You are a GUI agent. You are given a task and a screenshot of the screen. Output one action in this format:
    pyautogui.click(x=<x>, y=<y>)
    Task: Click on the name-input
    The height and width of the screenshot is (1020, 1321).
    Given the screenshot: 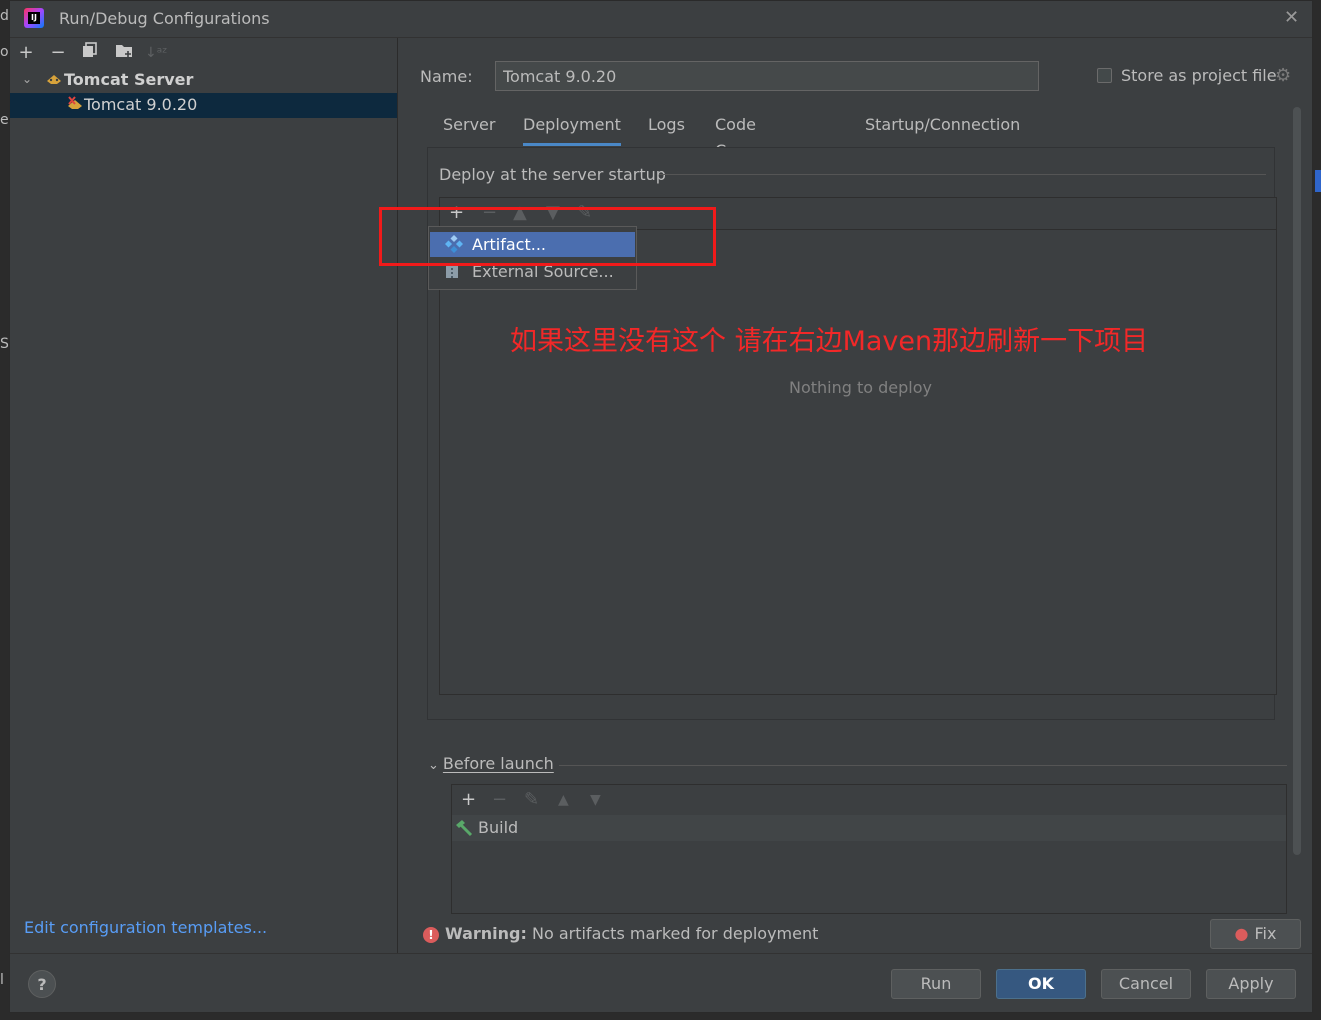 What is the action you would take?
    pyautogui.click(x=767, y=76)
    